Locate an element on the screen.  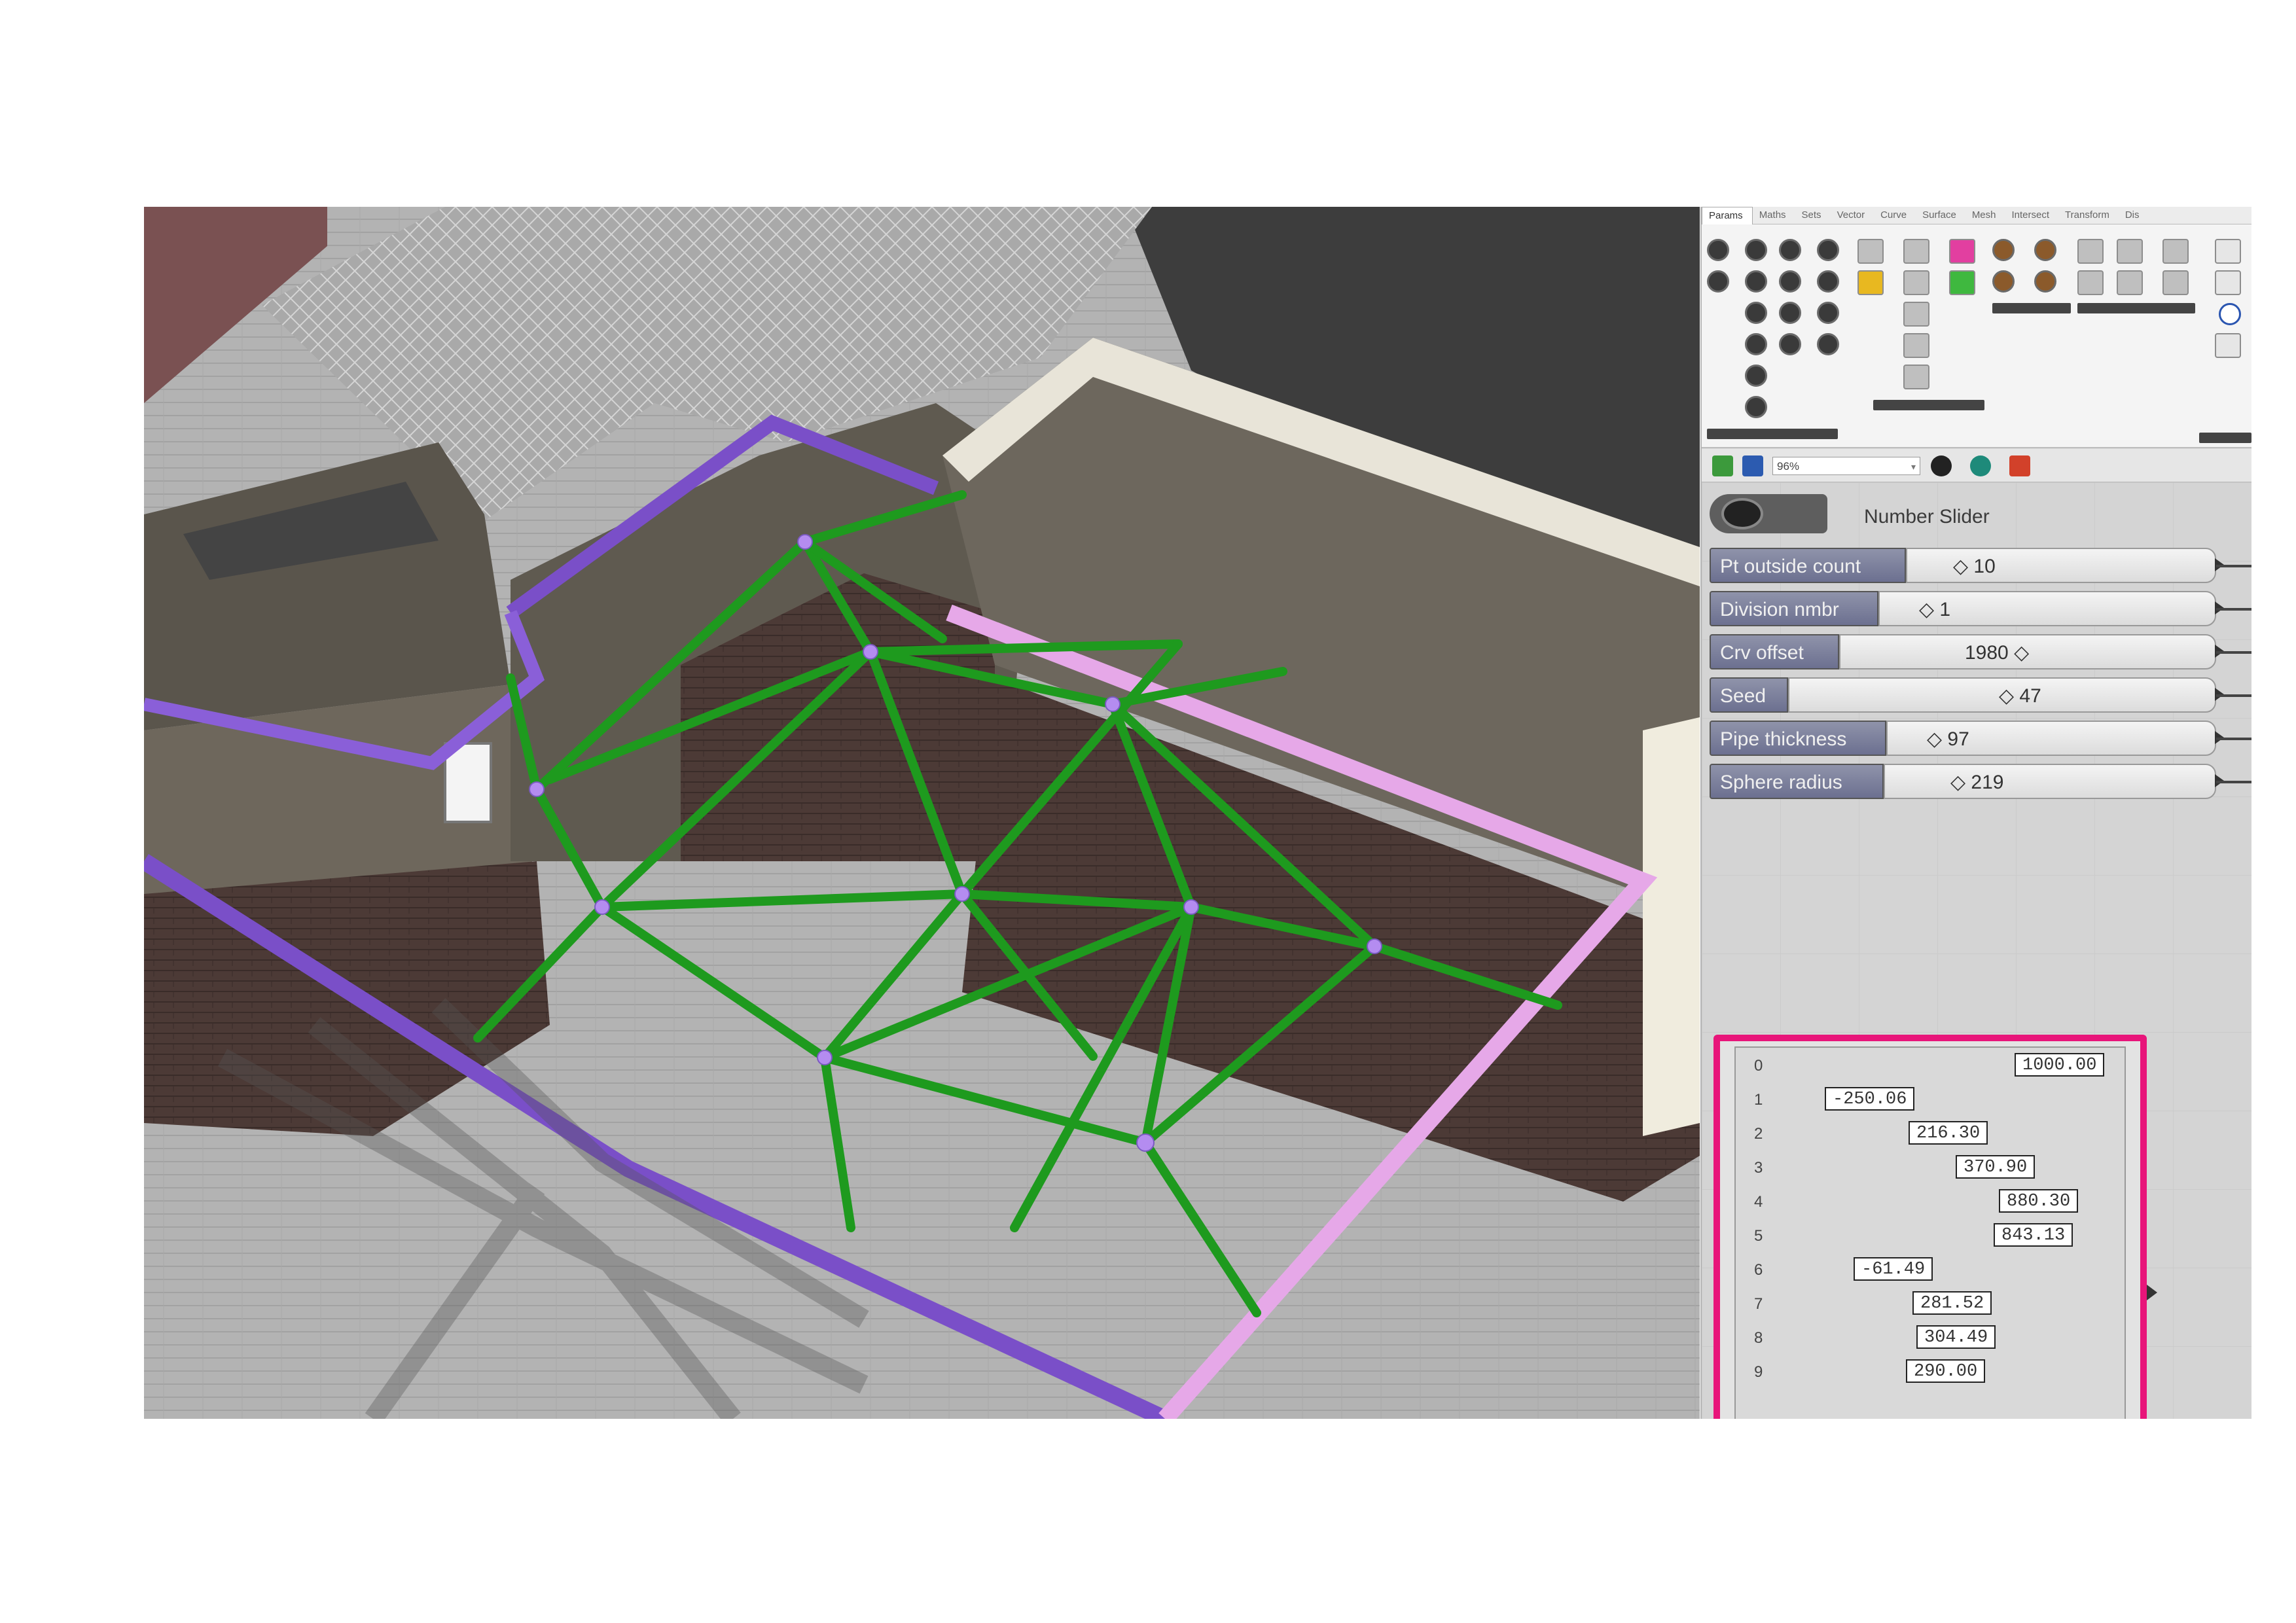
slider-value: 1980 ◇ is located at coordinates (1997, 653).